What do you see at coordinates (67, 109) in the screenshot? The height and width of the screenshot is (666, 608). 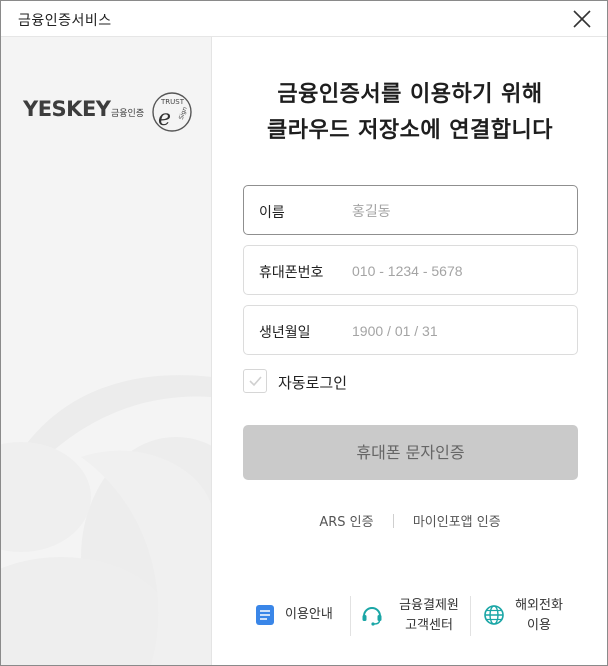 I see `logo-text: YESKEY` at bounding box center [67, 109].